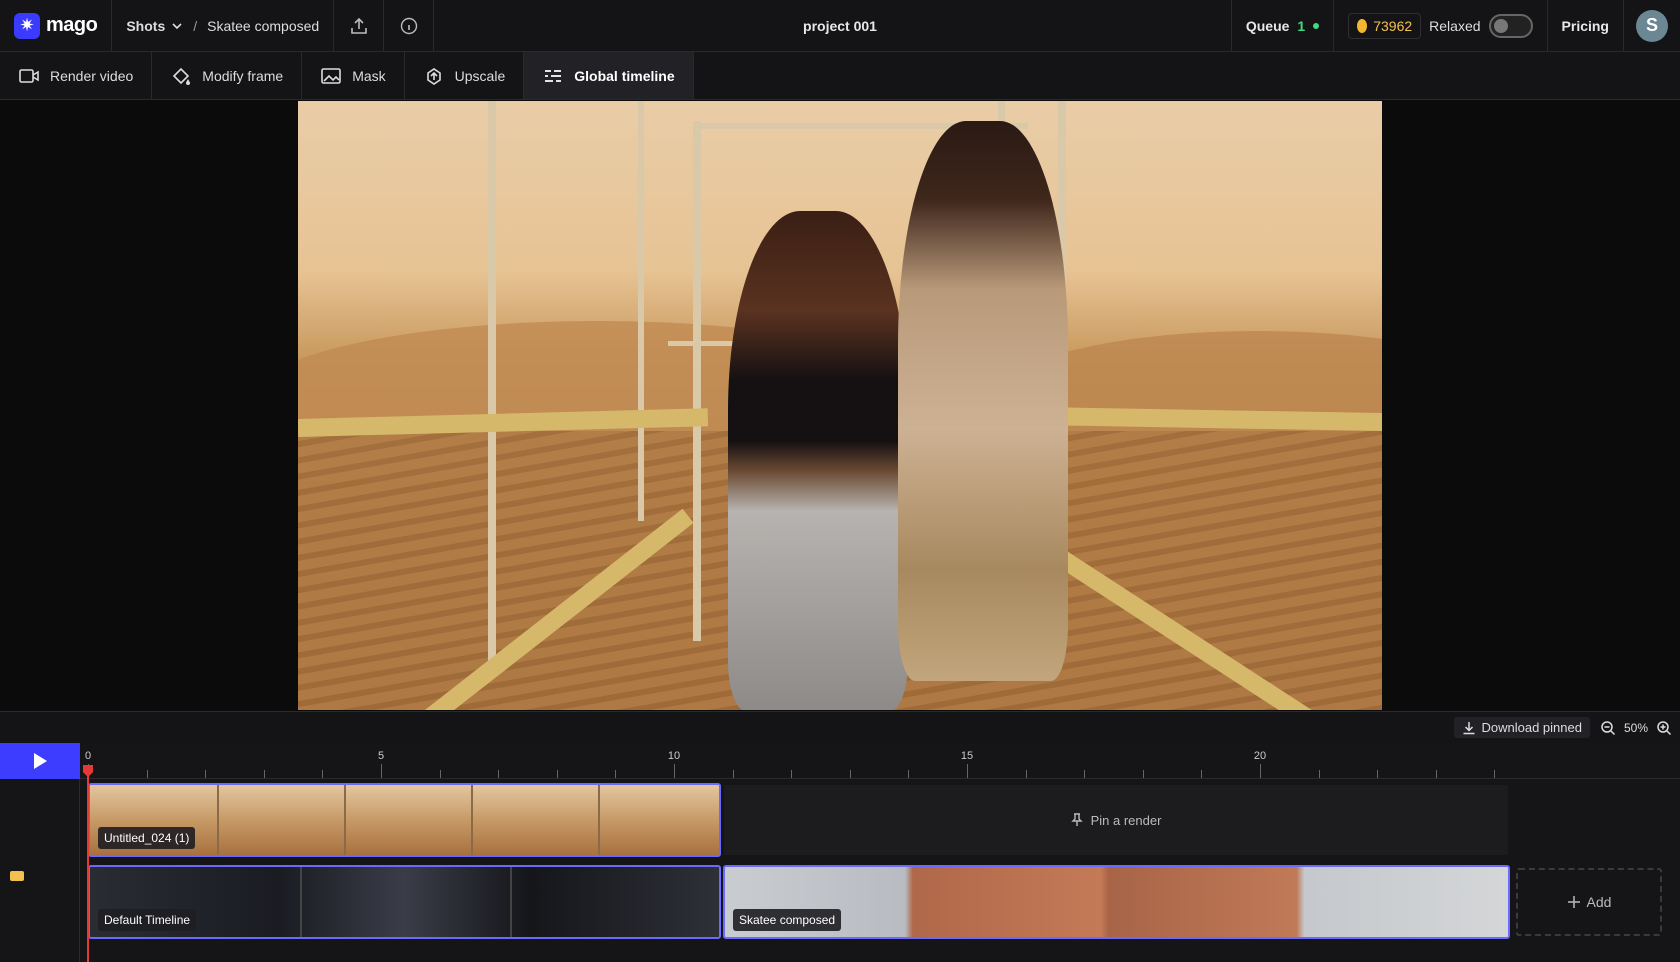 This screenshot has width=1680, height=962. What do you see at coordinates (88, 756) in the screenshot?
I see `ruler-label: 0` at bounding box center [88, 756].